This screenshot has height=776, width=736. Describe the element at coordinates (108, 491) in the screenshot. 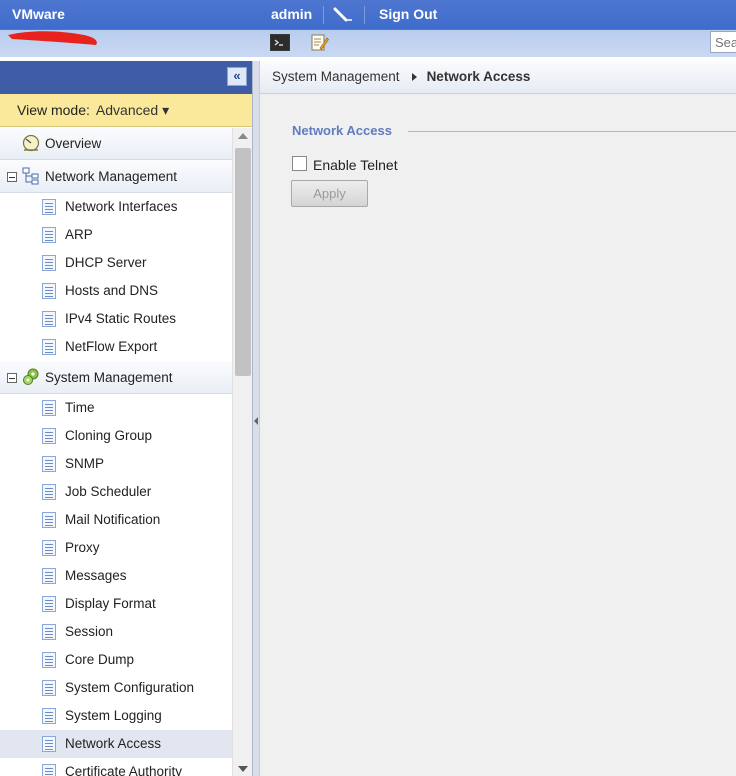

I see `sidebar-item-label: Job Scheduler` at that location.